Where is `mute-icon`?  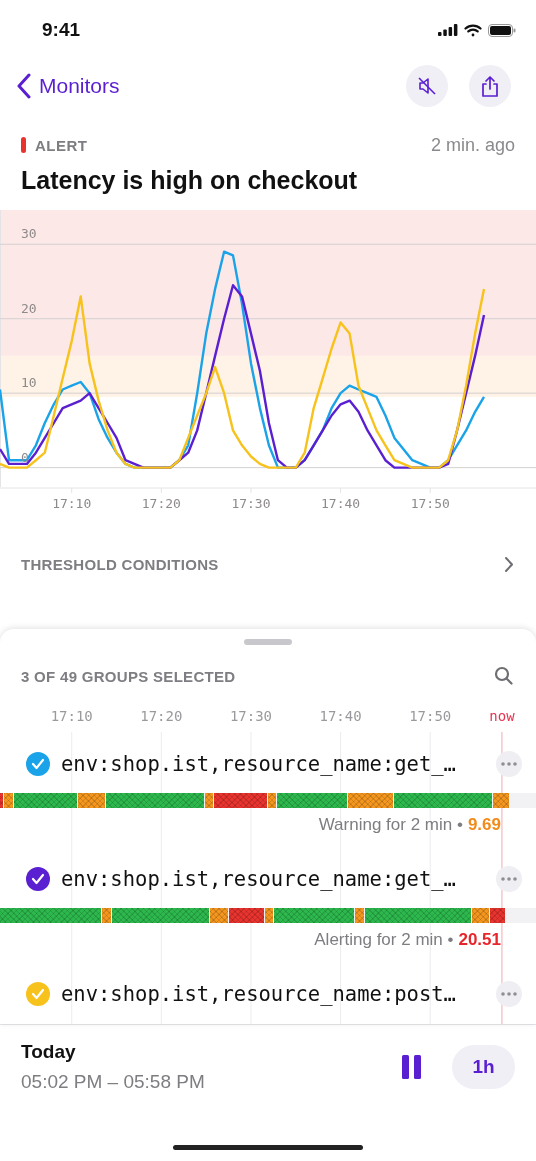
mute-icon is located at coordinates (427, 86).